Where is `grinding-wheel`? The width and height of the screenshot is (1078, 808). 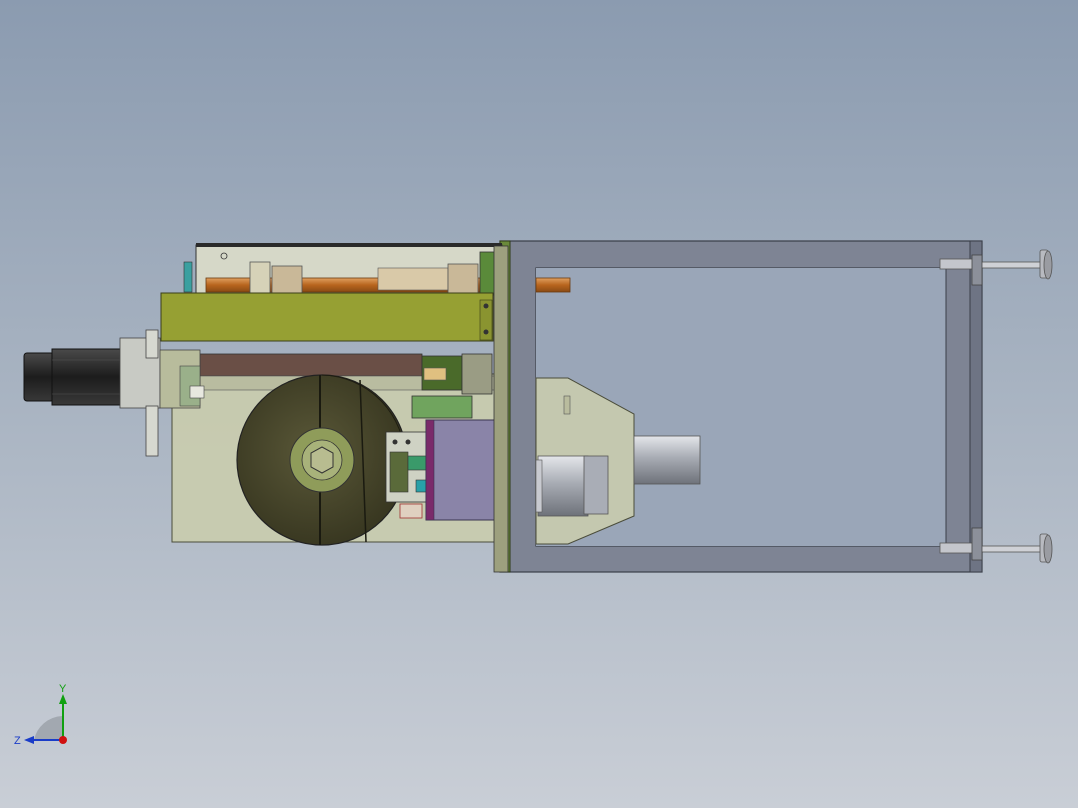 grinding-wheel is located at coordinates (322, 460).